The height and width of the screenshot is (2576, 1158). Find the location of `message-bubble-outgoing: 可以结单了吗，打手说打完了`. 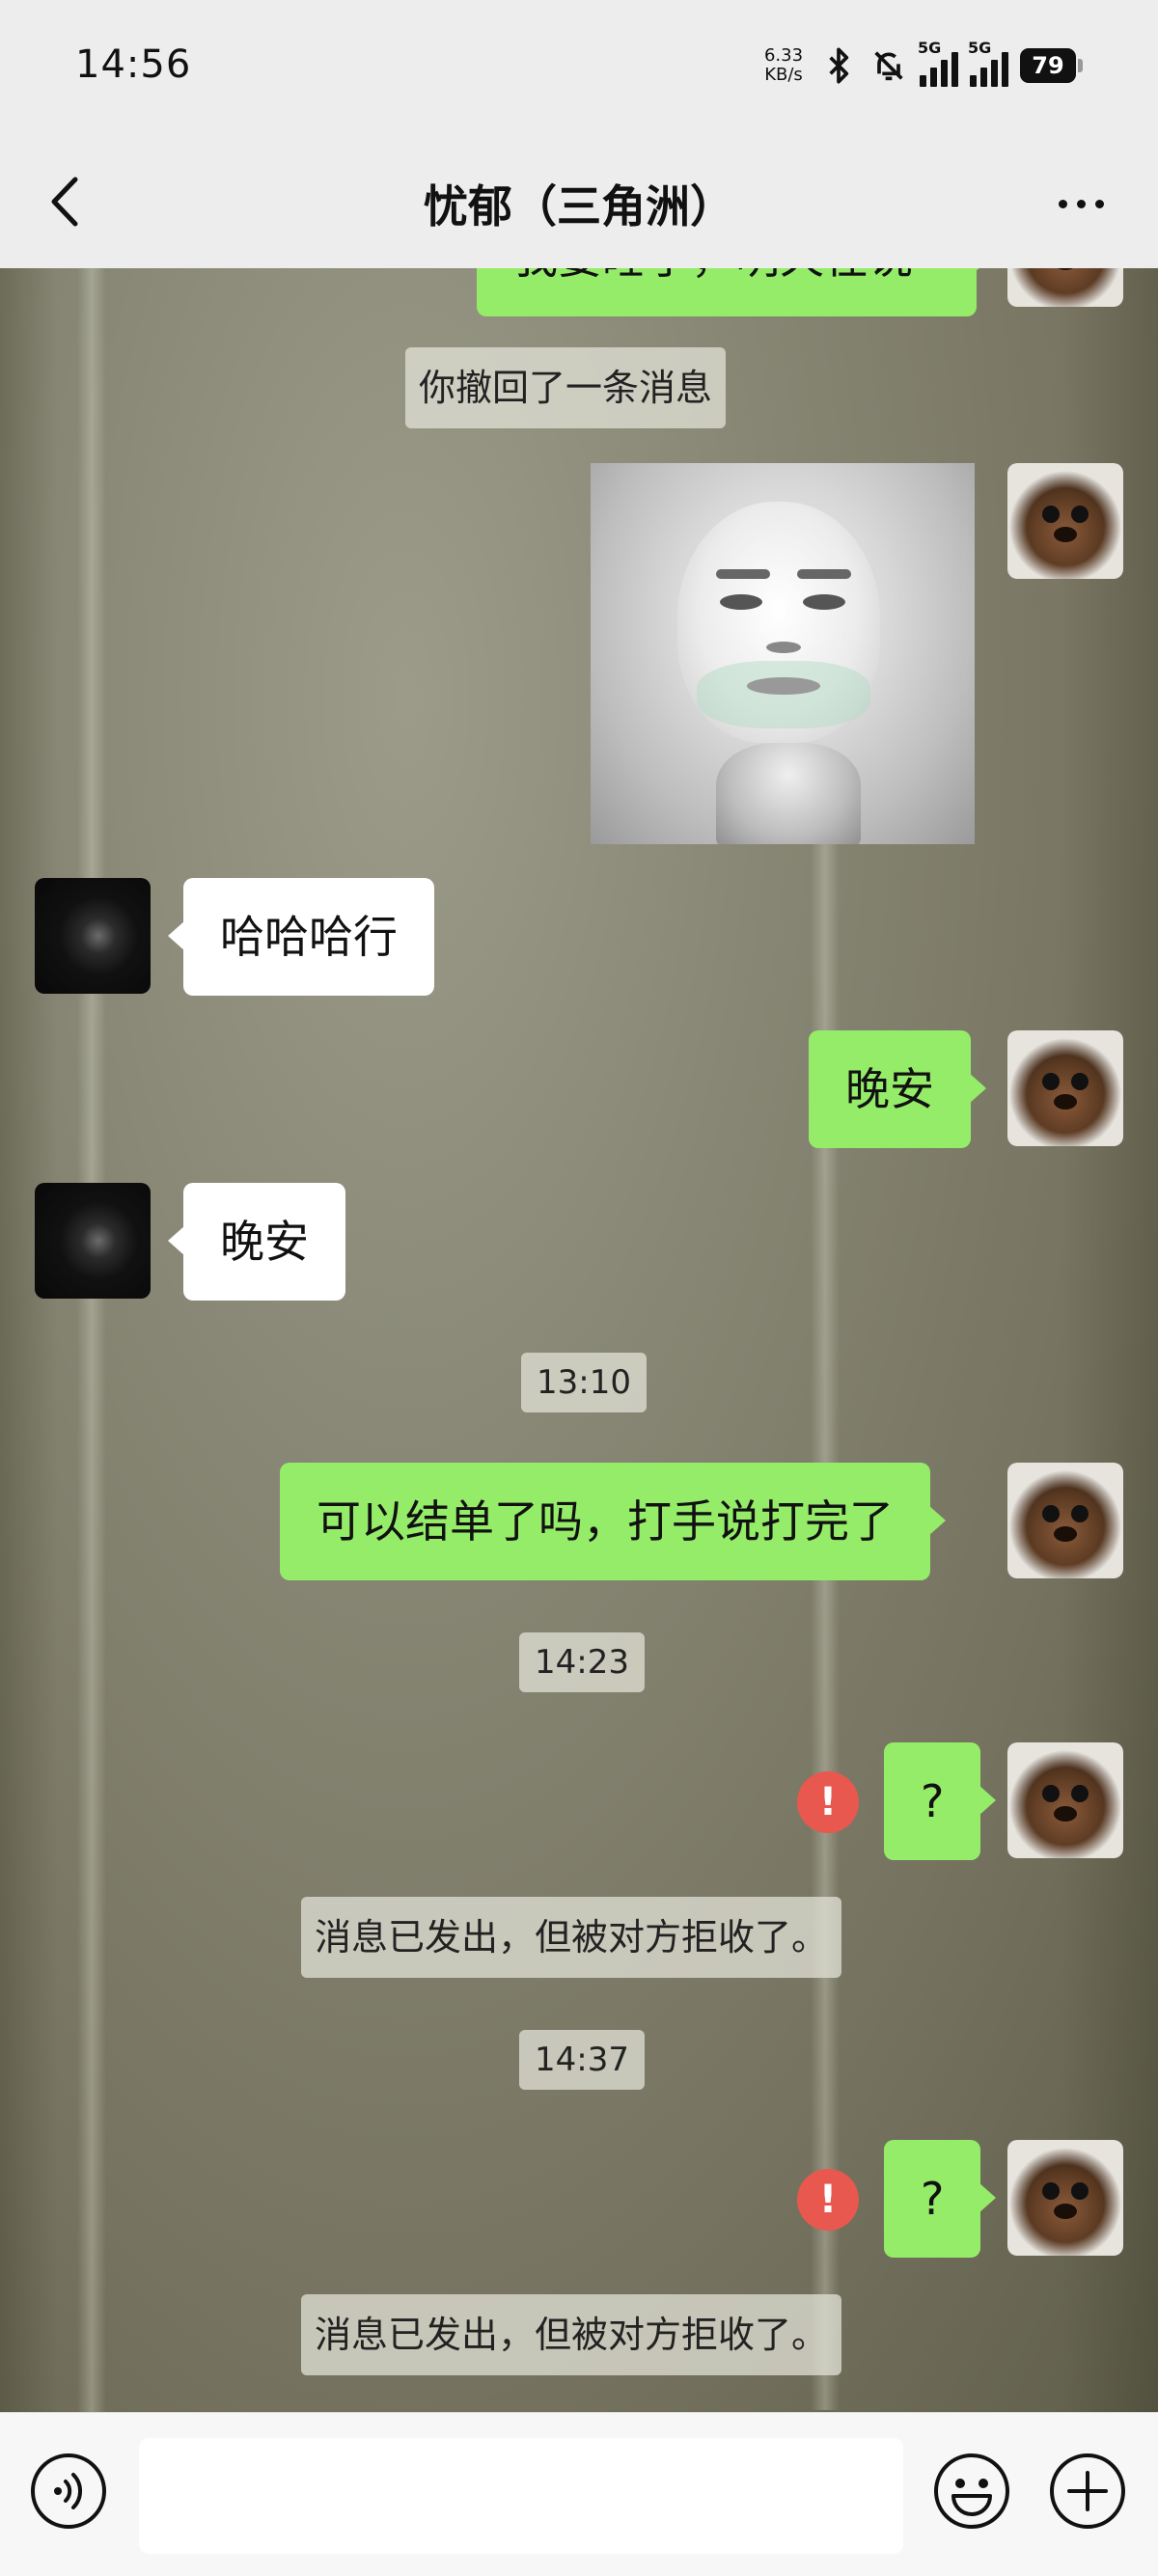

message-bubble-outgoing: 可以结单了吗，打手说打完了 is located at coordinates (613, 1521).